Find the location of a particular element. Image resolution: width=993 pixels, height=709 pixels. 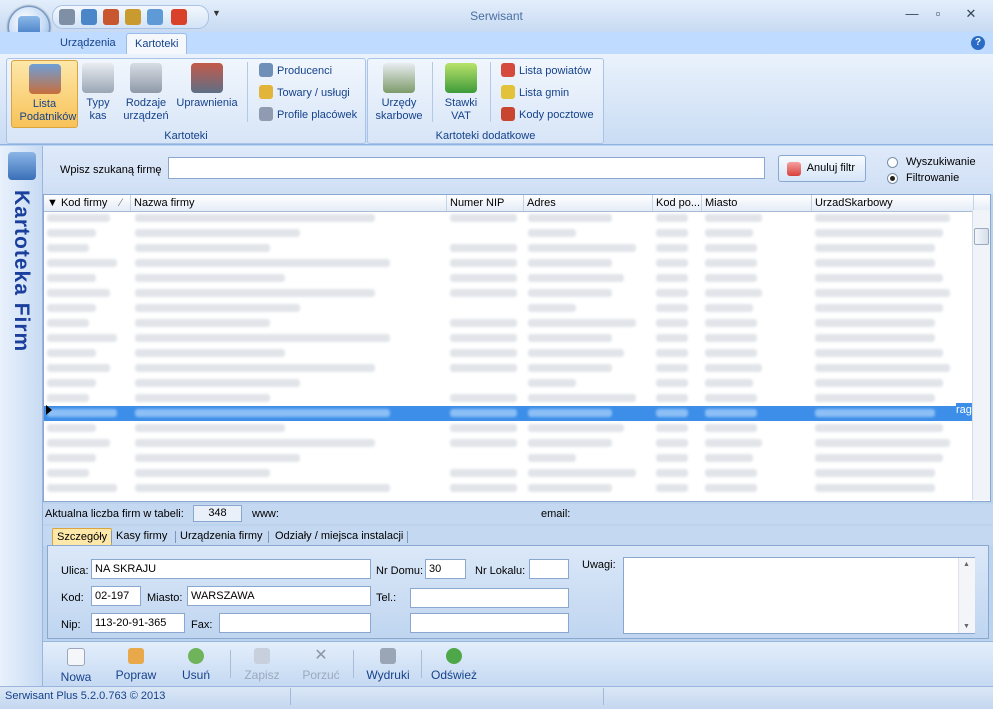

popraw-button: Popraw is located at coordinates (136, 664).